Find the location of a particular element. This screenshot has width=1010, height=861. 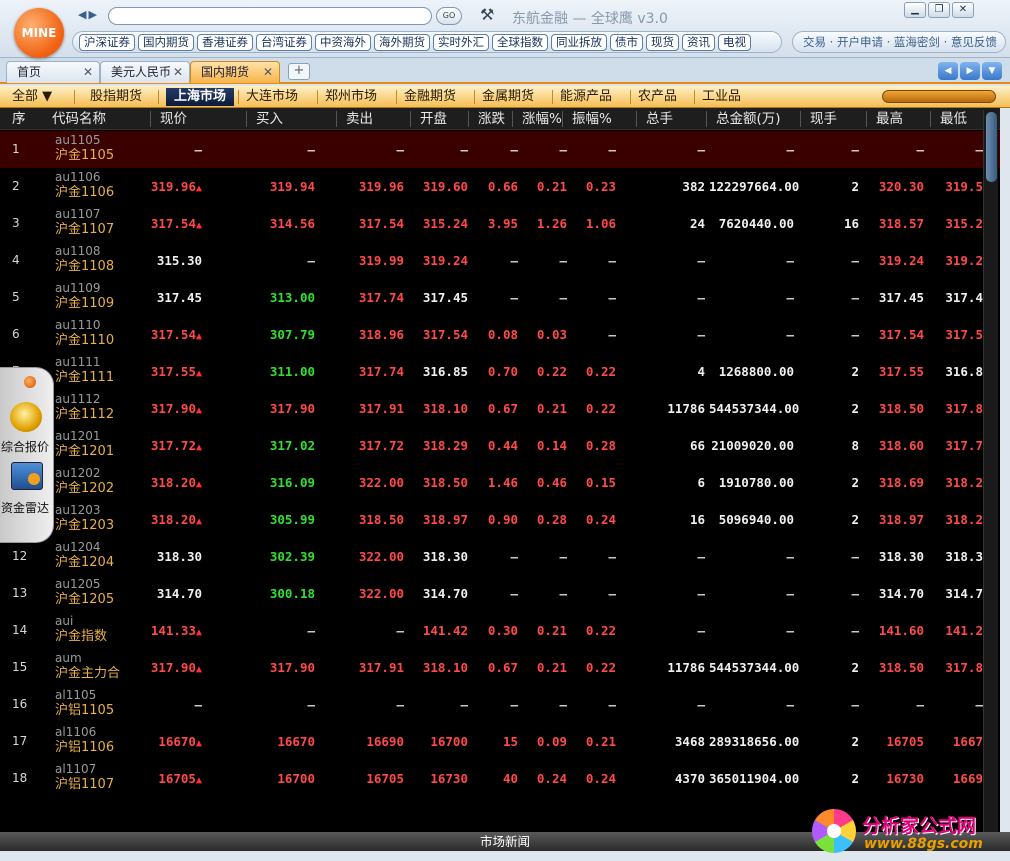

tab-home: 首页 ✕ is located at coordinates (53, 72).